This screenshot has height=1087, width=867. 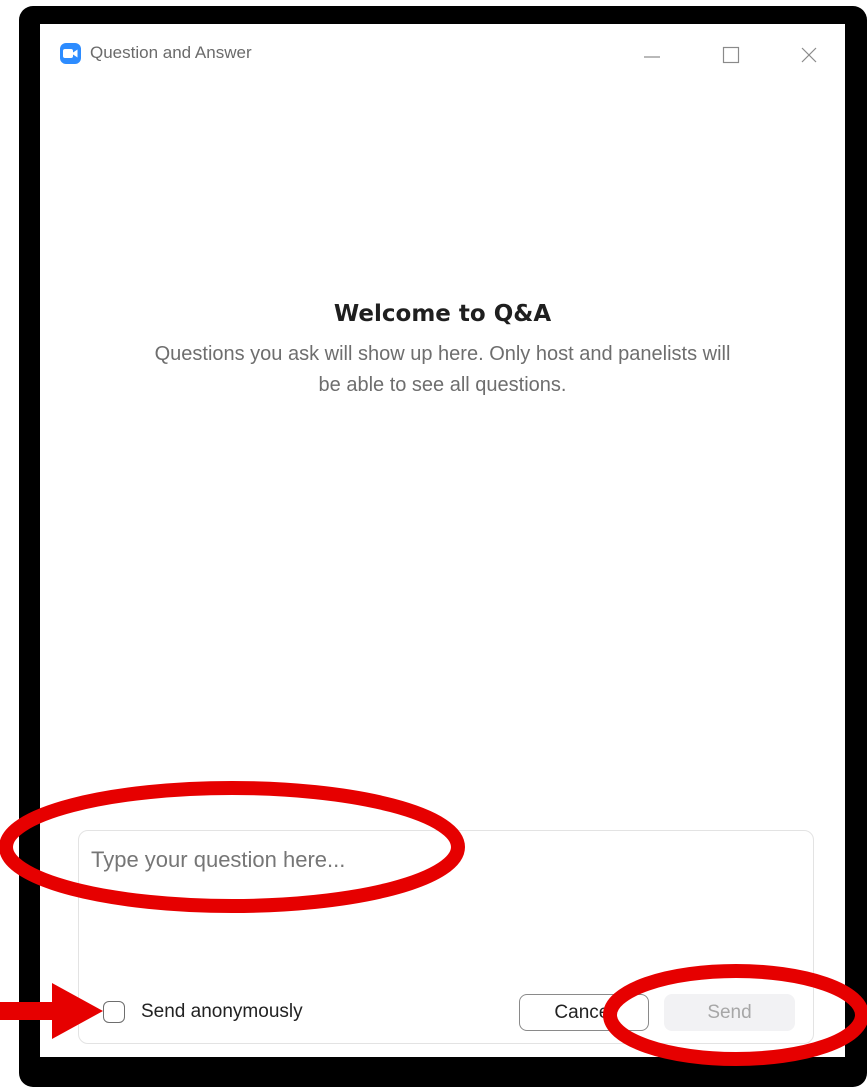 What do you see at coordinates (442, 56) in the screenshot?
I see `title-bar: Question and Answer` at bounding box center [442, 56].